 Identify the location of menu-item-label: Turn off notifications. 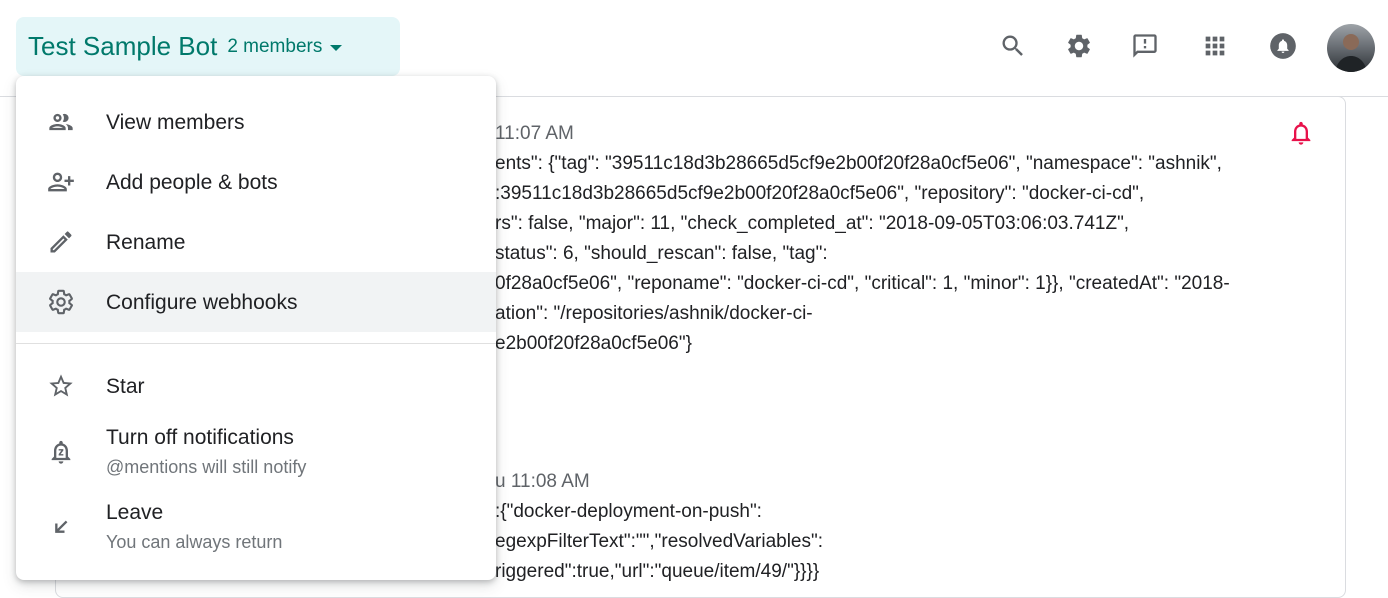
(200, 437).